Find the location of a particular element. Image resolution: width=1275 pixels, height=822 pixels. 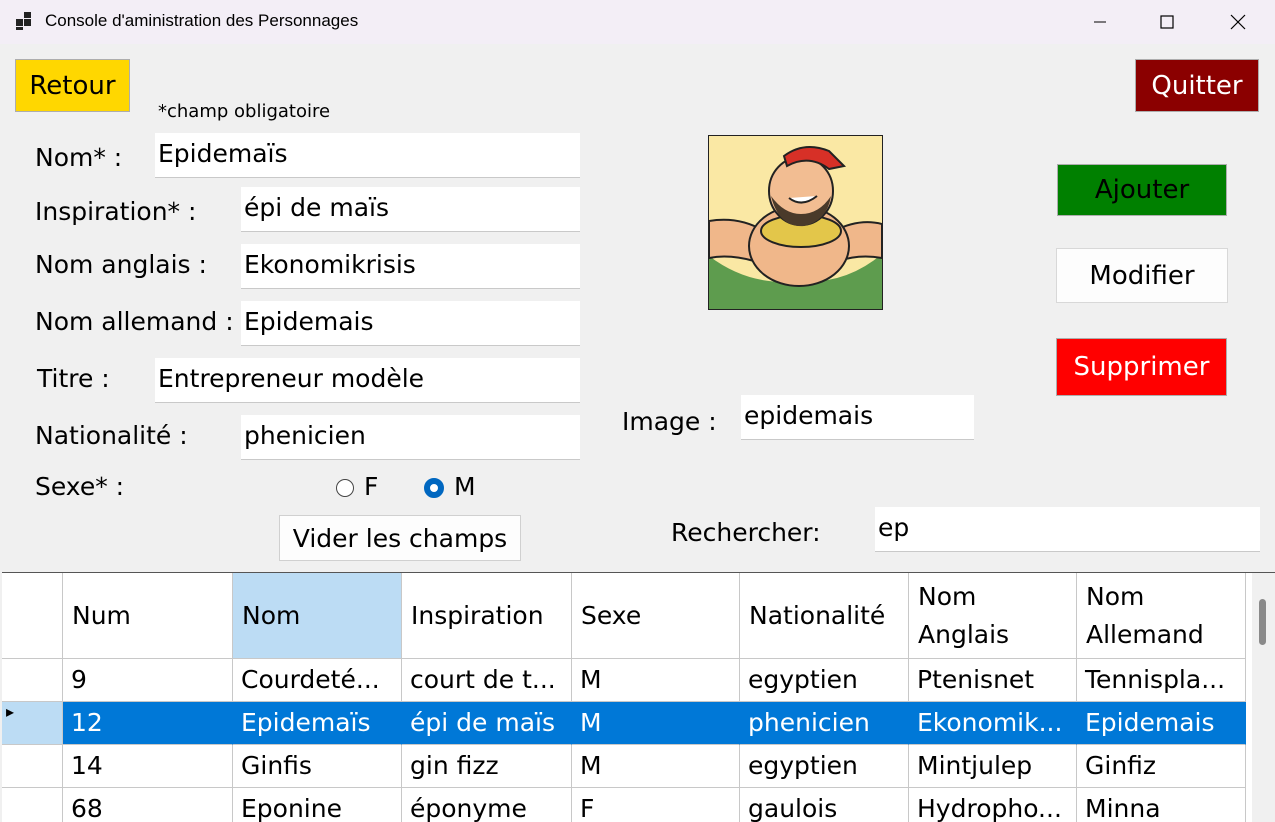

grid-header-line: Nationalité is located at coordinates (817, 615).